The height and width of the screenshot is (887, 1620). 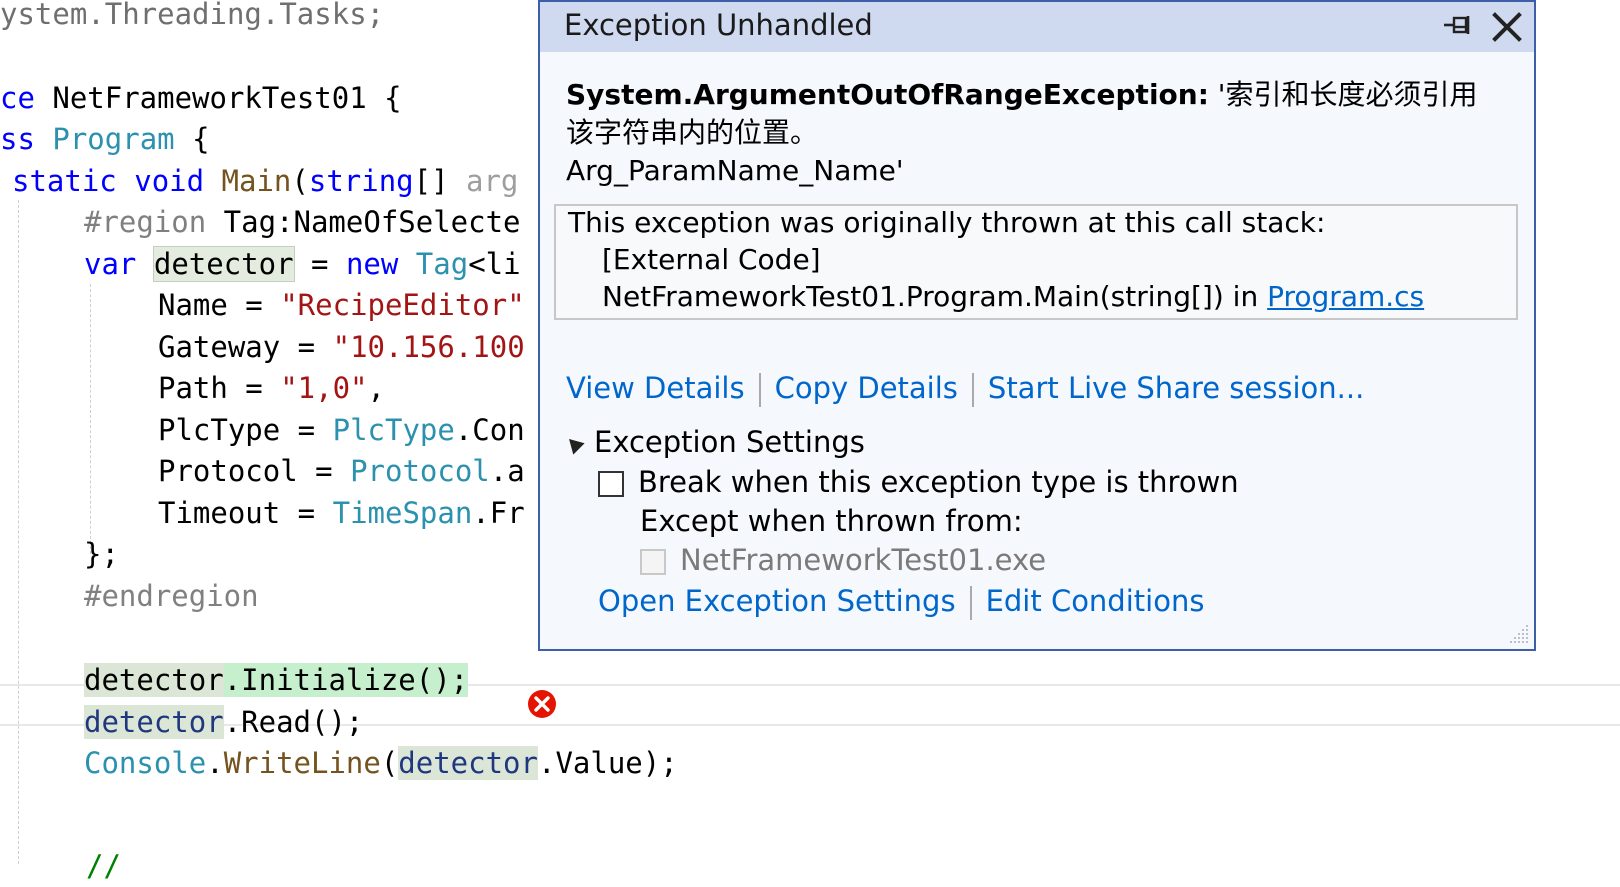 What do you see at coordinates (302, 222) in the screenshot?
I see `code-line-region: #region Tag:NameOfSelecte` at bounding box center [302, 222].